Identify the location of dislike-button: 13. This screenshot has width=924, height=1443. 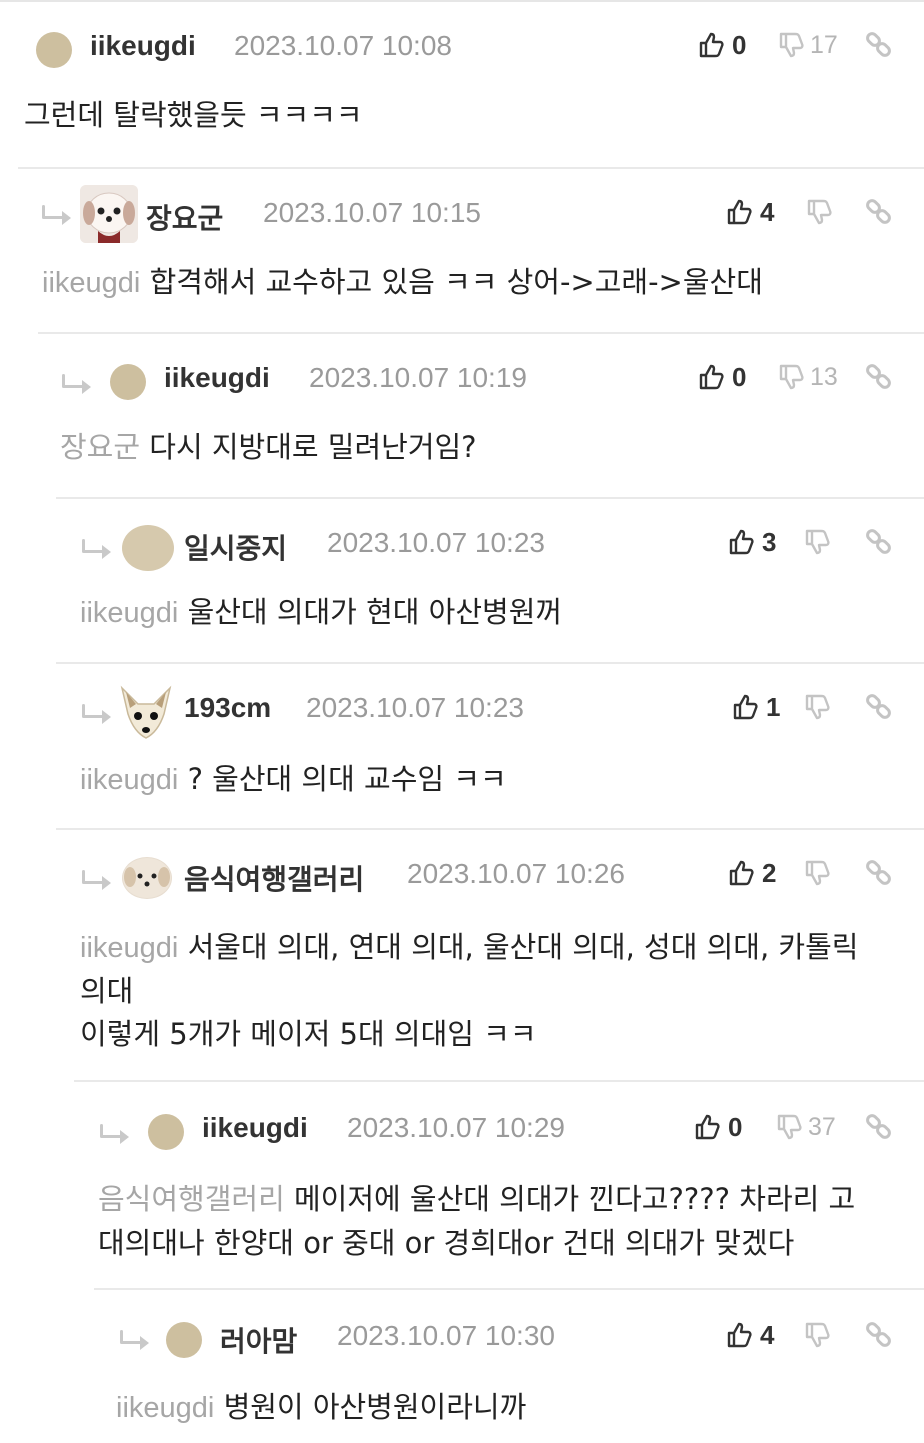
(808, 377).